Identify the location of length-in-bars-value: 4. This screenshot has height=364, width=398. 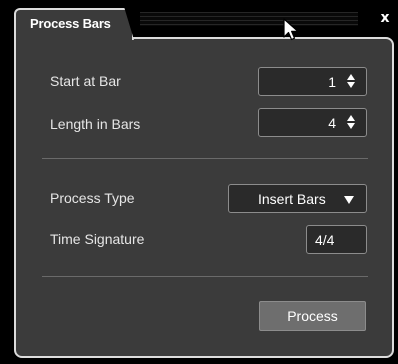
(332, 123).